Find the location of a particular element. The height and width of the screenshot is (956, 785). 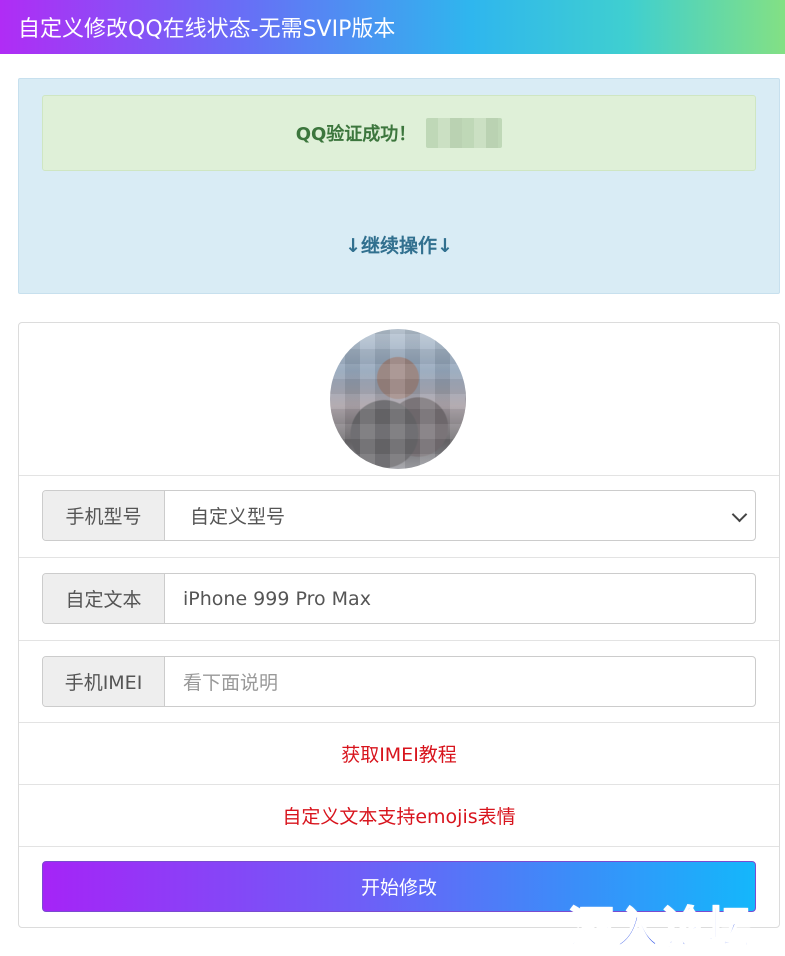

imei-label: 手机IMEI is located at coordinates (104, 681).